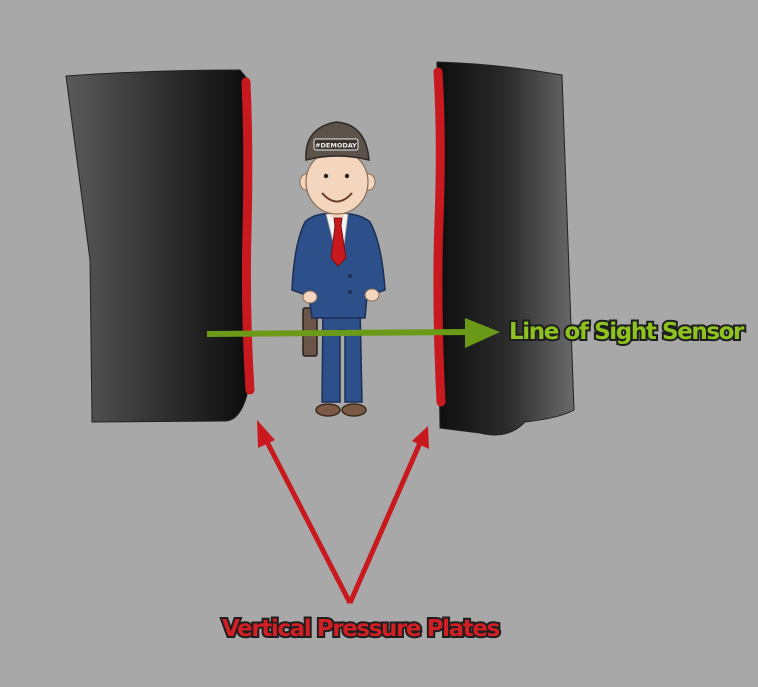  Describe the element at coordinates (361, 629) in the screenshot. I see `vertical-pressure-plates-label: Vertical Pressure Plates` at that location.